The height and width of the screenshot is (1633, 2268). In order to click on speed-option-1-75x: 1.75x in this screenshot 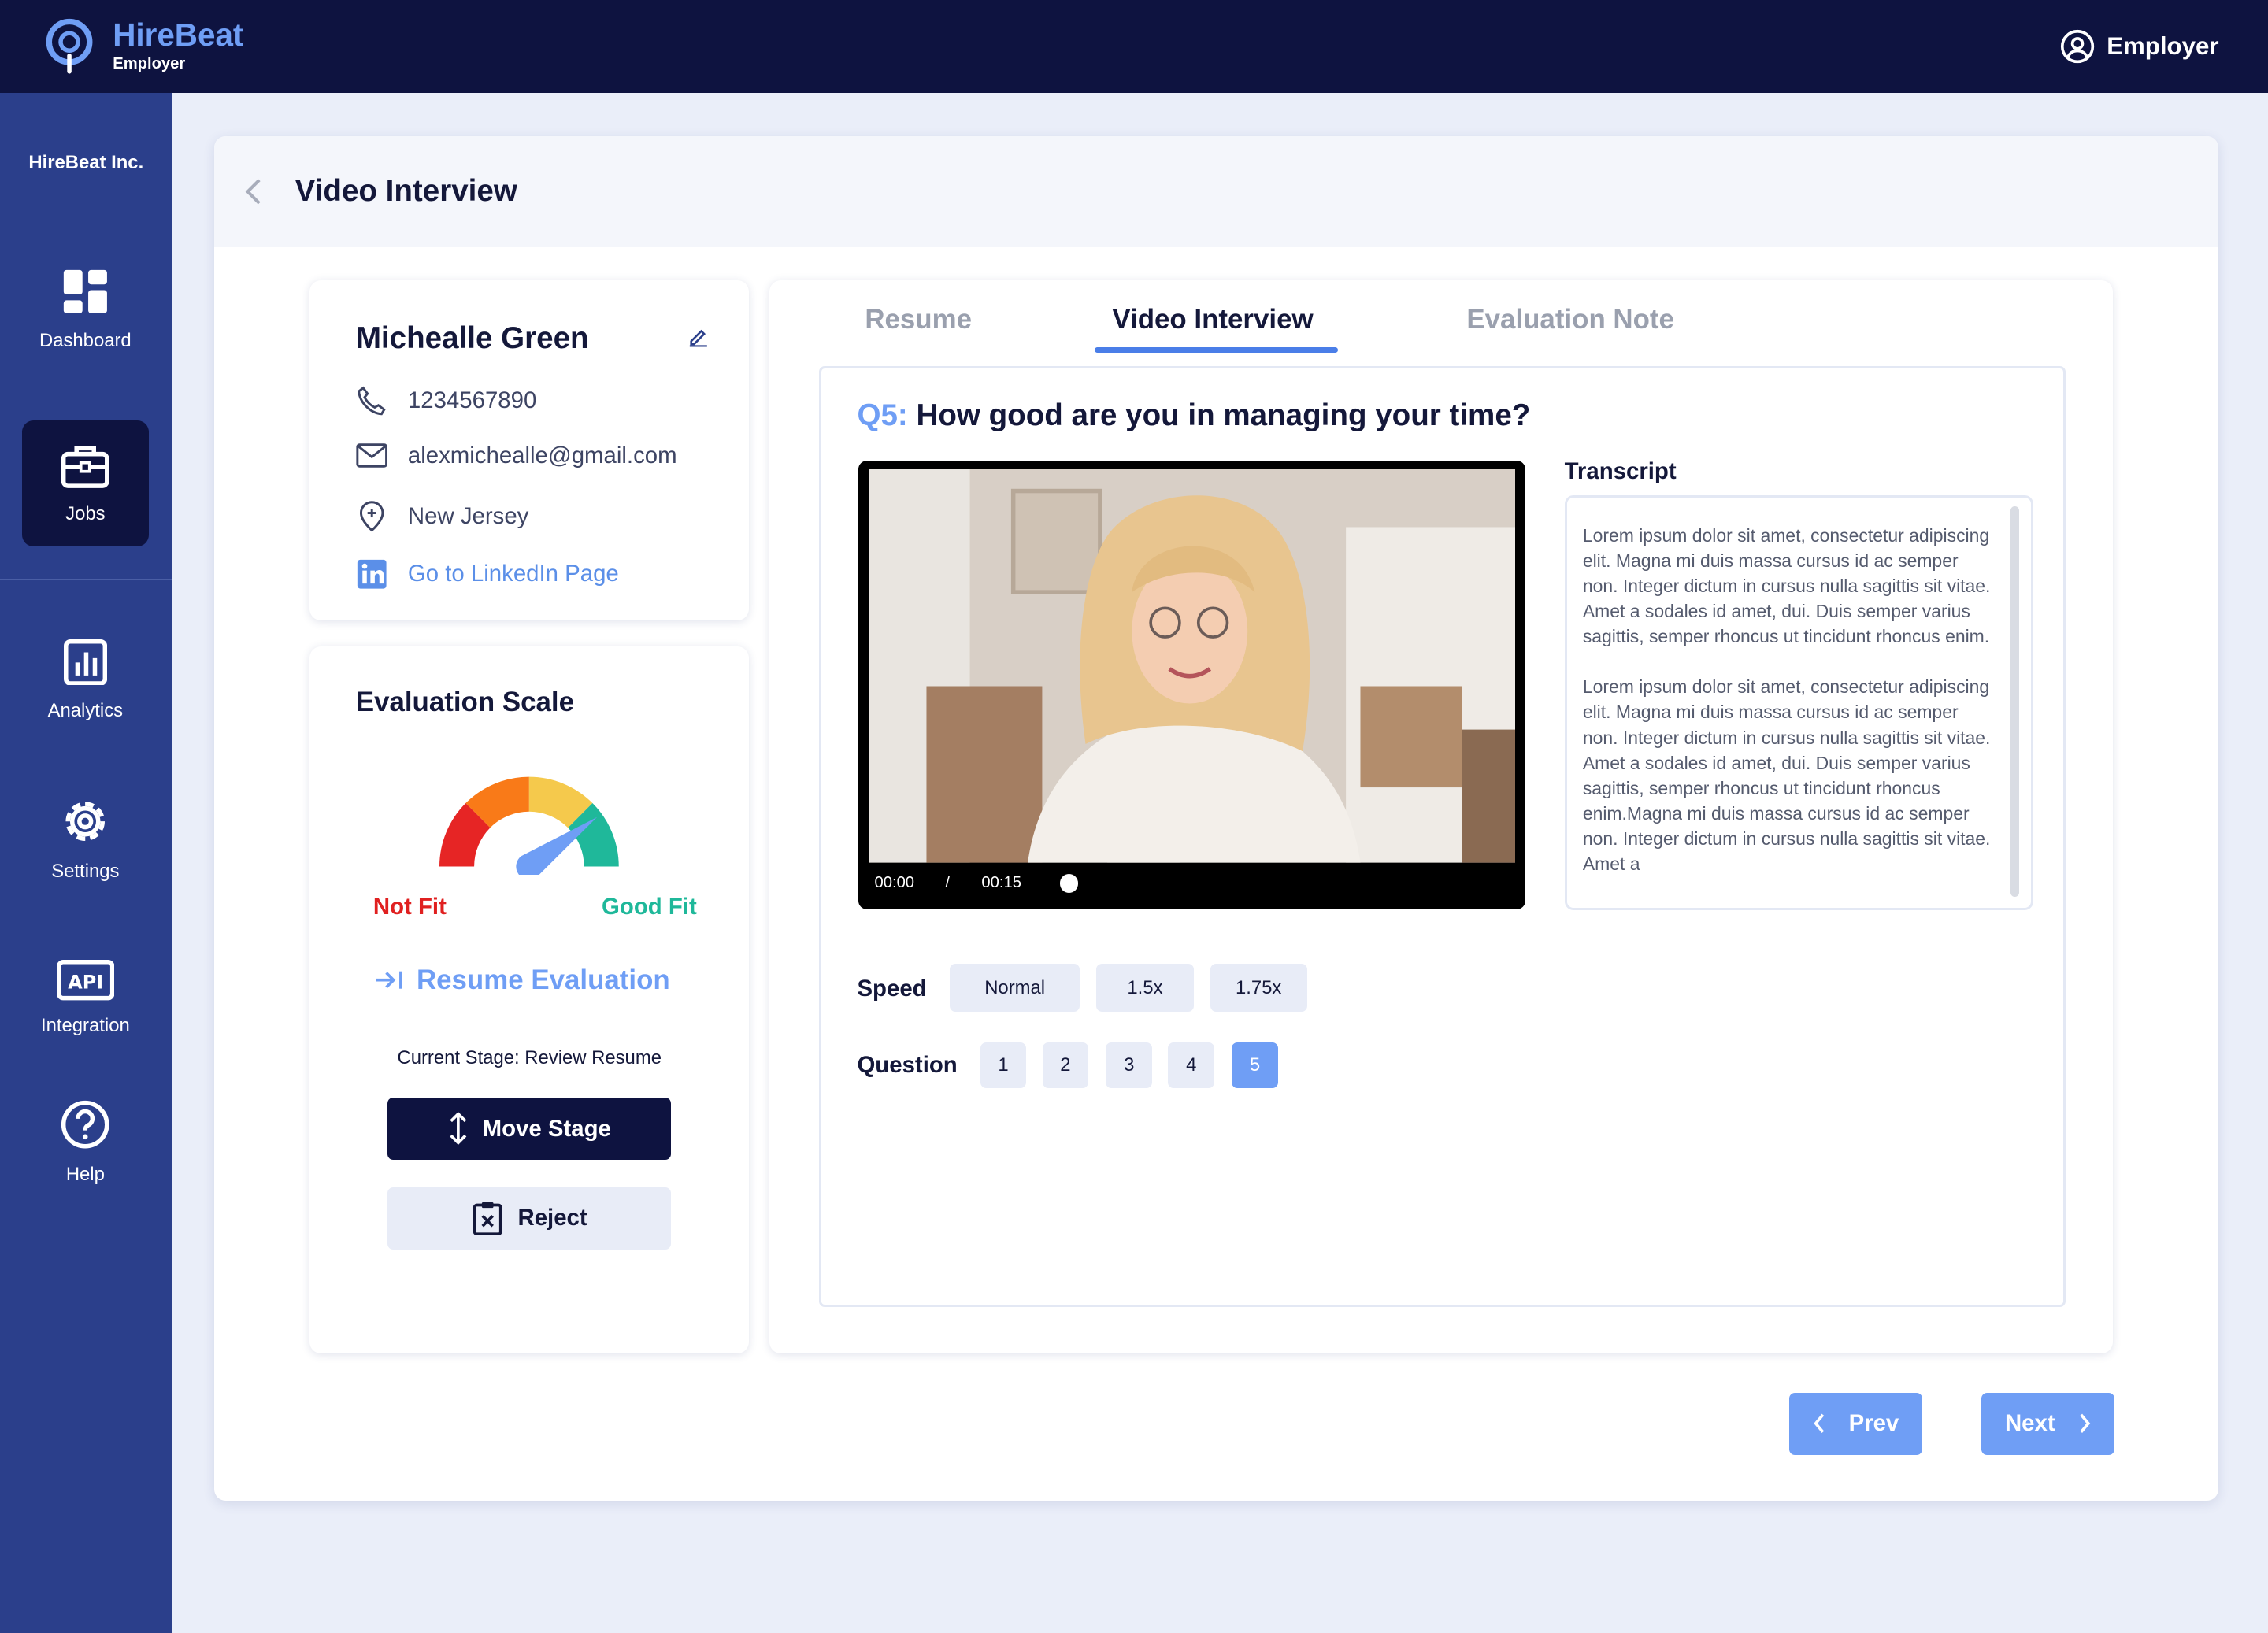, I will do `click(1258, 988)`.